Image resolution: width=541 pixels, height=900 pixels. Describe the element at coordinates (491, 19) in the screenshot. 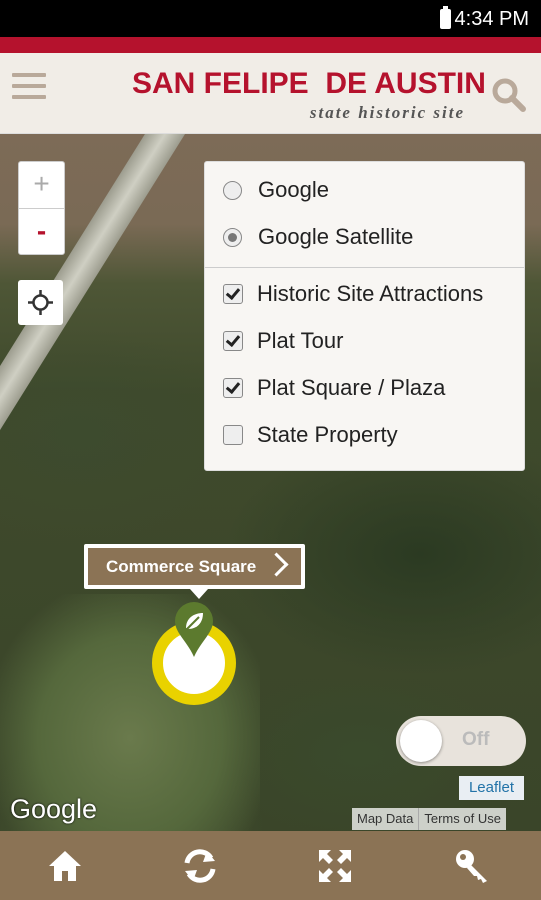

I see `status-time: 4:34 PM` at that location.